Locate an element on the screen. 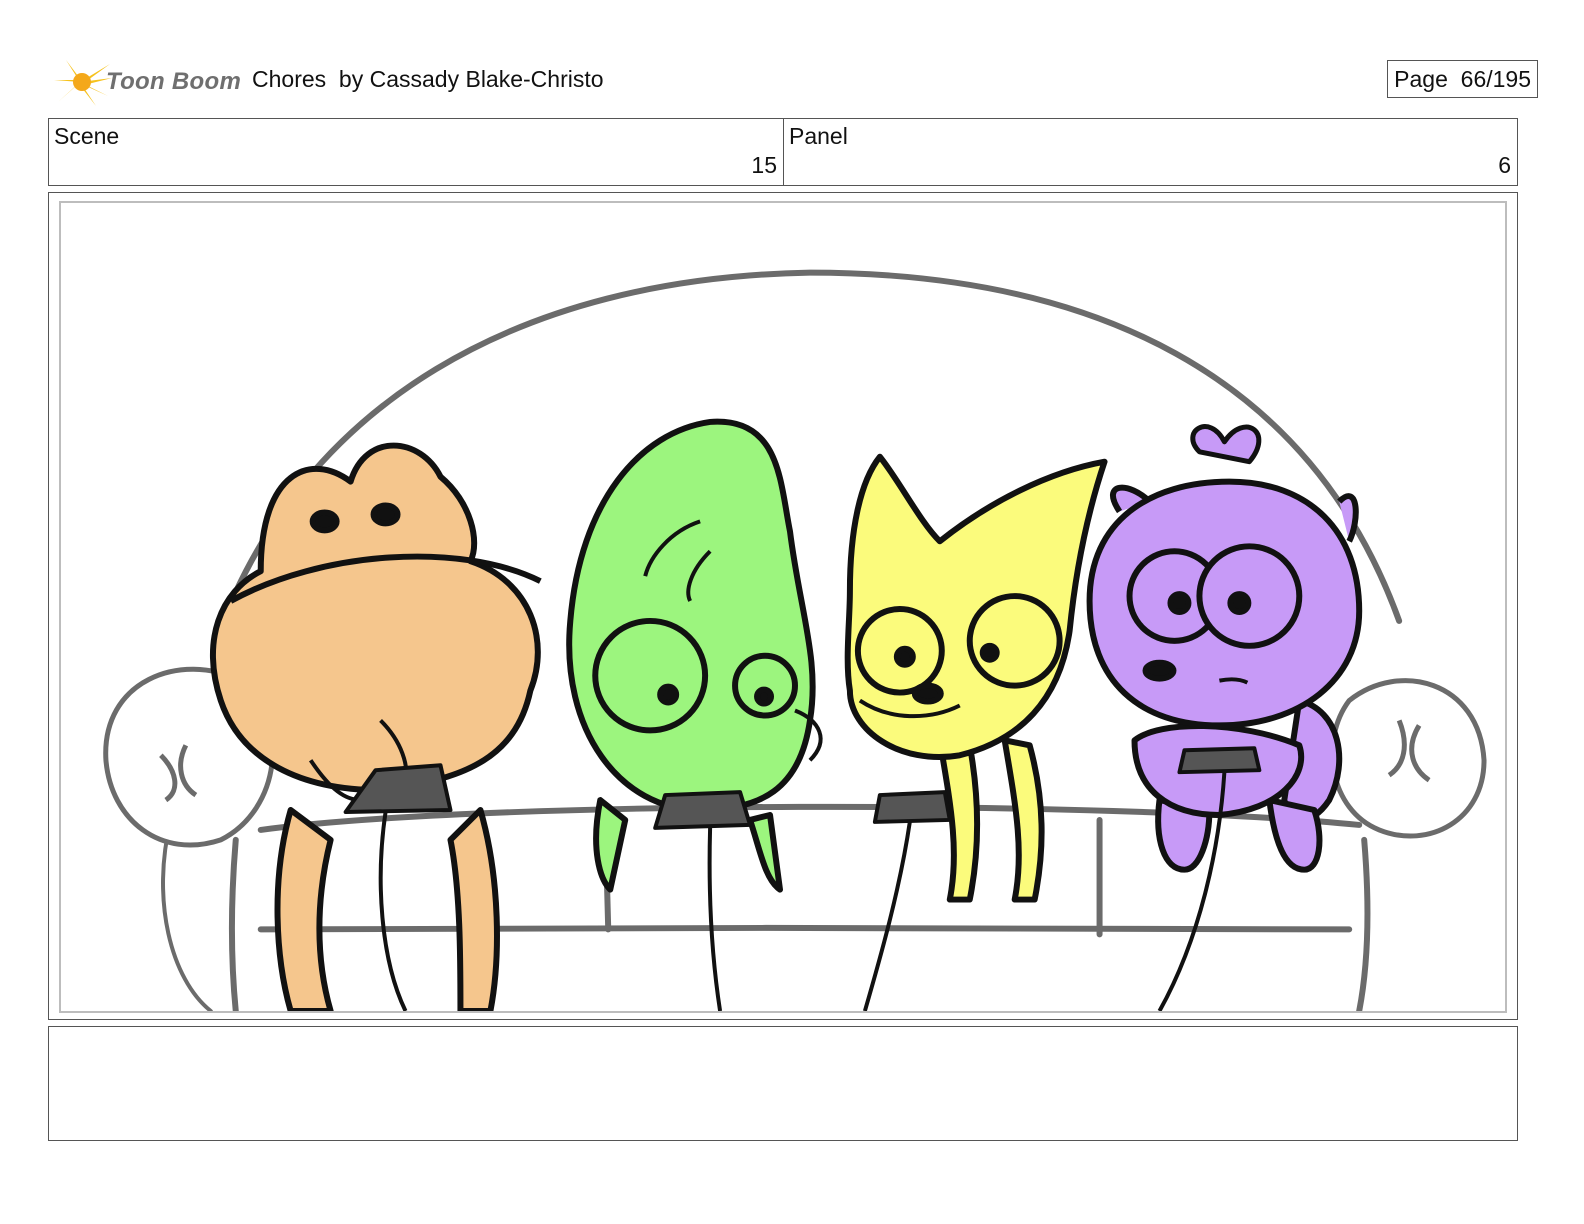 This screenshot has height=1224, width=1584. starburst-icon is located at coordinates (83, 82).